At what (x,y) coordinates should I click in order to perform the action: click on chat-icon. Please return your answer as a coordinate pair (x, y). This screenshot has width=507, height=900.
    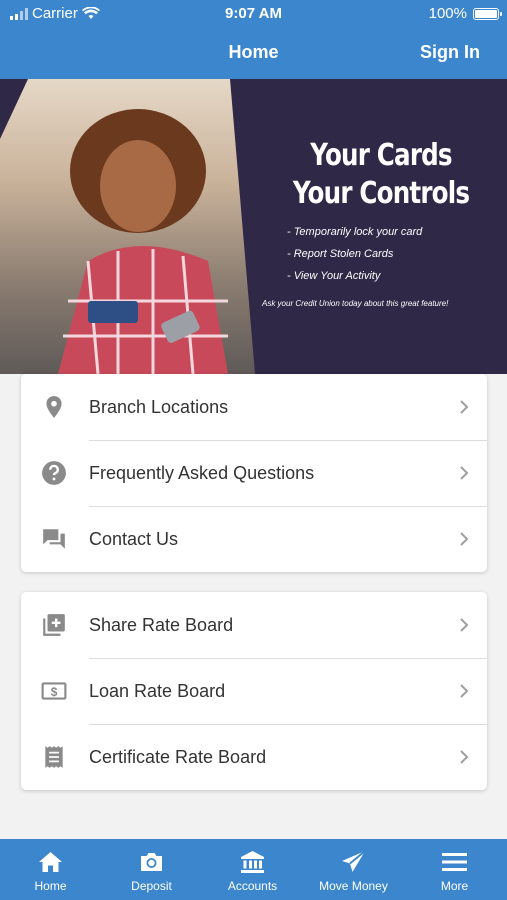
    Looking at the image, I should click on (54, 539).